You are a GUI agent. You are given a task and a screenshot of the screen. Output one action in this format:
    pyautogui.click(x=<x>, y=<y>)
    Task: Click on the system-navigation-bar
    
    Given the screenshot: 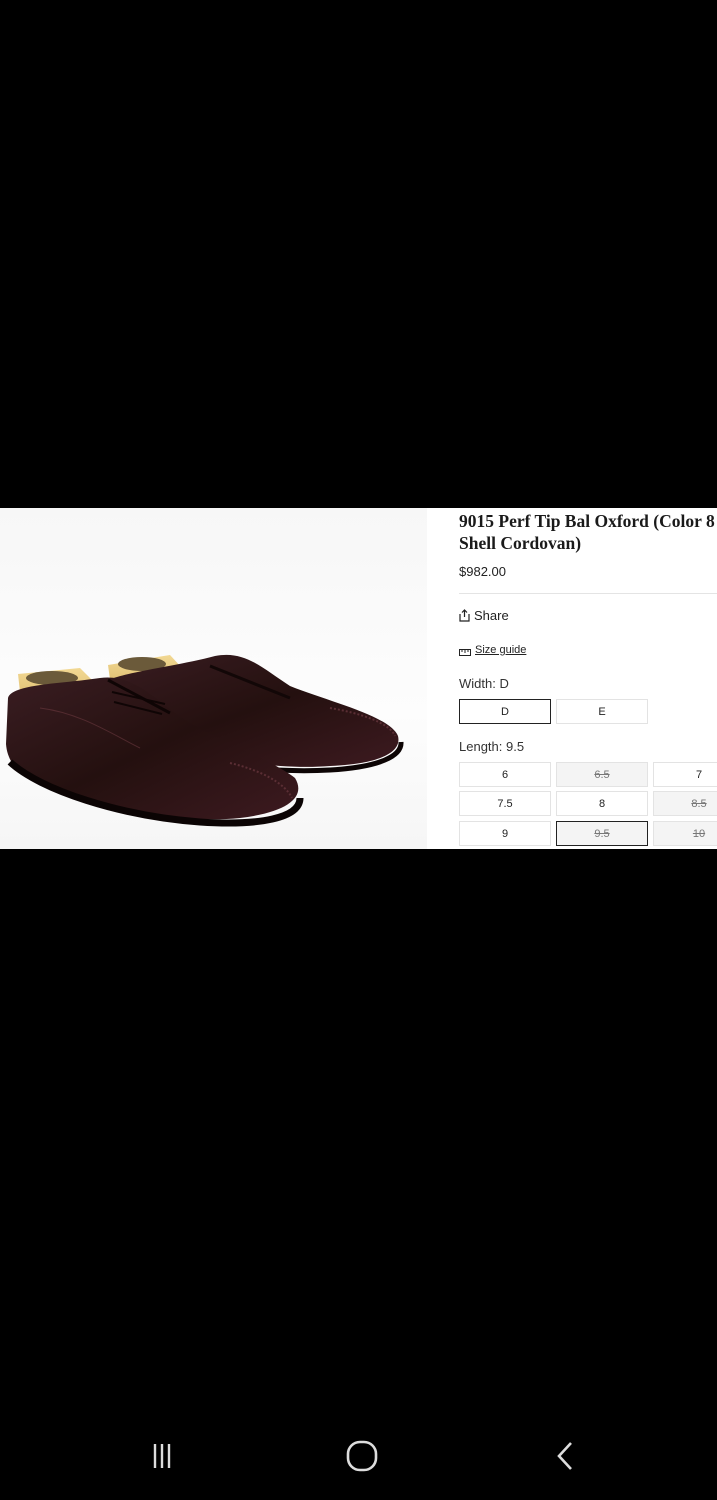 What is the action you would take?
    pyautogui.click(x=358, y=1455)
    